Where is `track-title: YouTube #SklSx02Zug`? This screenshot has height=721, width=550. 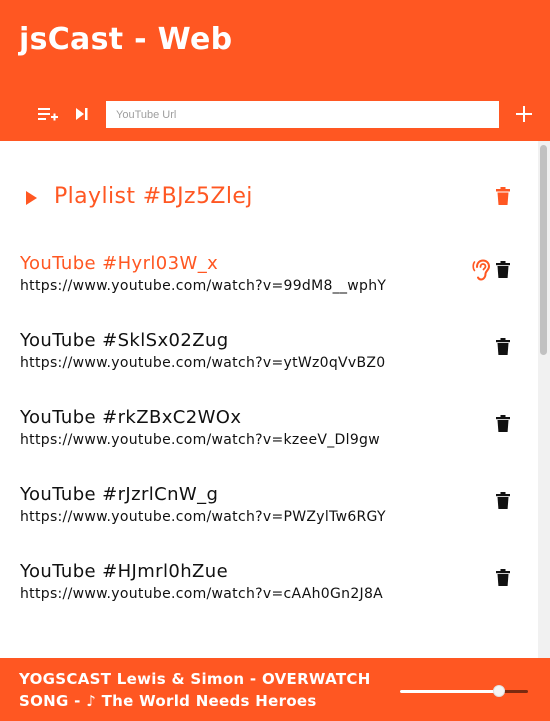 track-title: YouTube #SklSx02Zug is located at coordinates (124, 340).